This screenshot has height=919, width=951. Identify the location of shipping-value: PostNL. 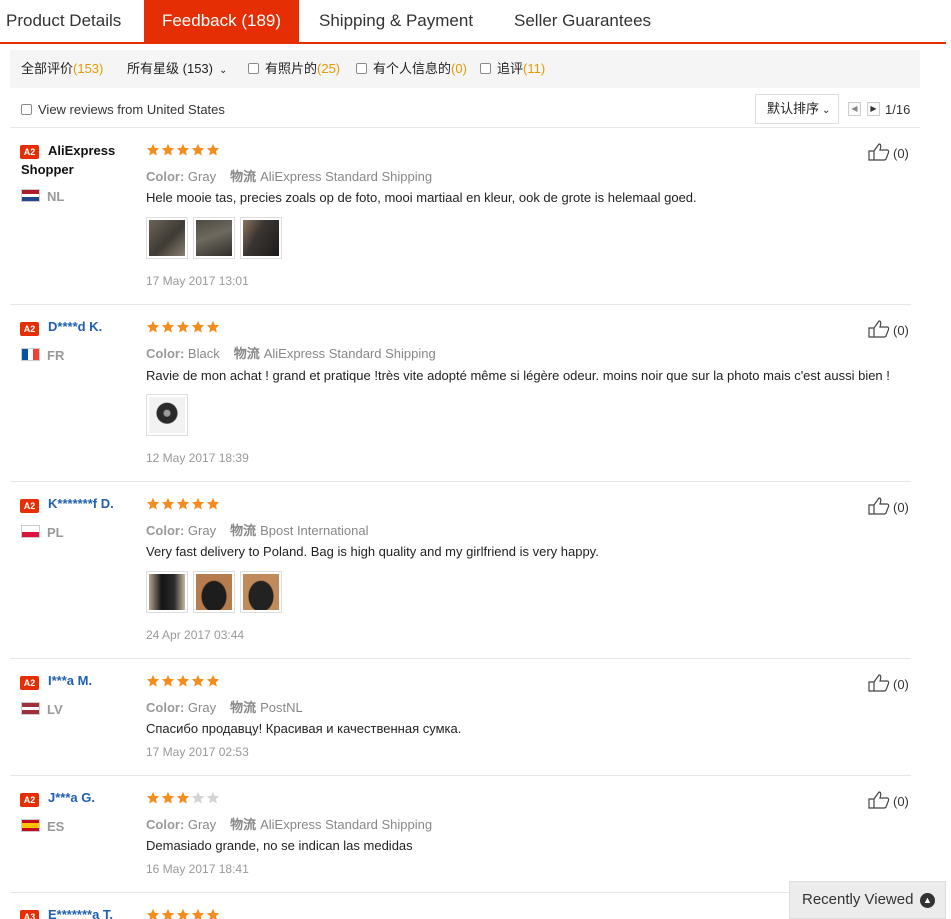
(281, 707).